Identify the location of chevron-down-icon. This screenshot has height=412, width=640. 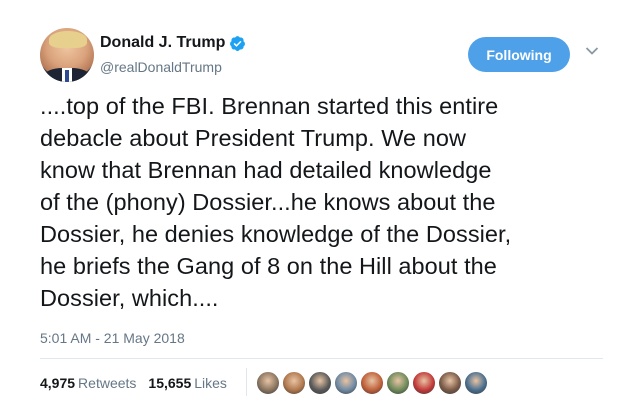
(592, 51).